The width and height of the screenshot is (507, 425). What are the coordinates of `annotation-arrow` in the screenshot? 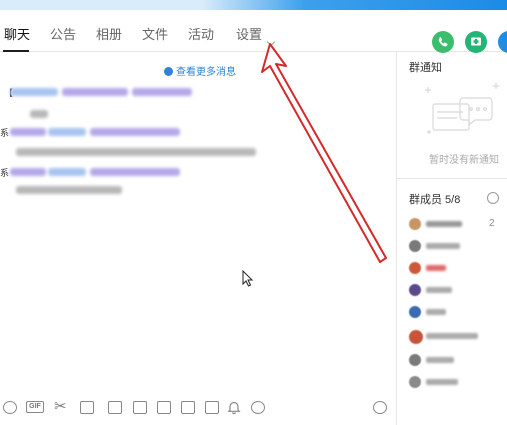 It's located at (324, 153).